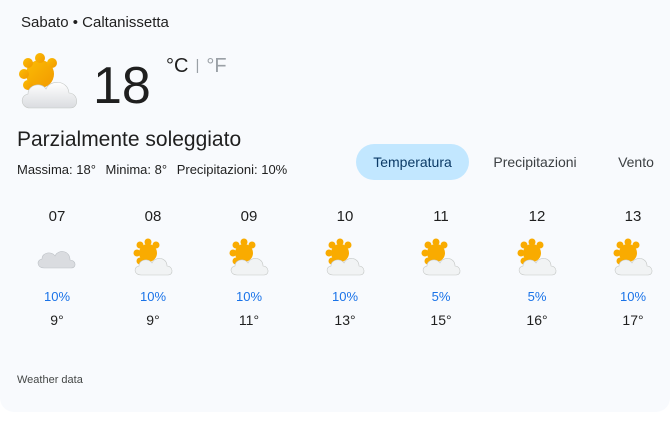 This screenshot has height=423, width=670. I want to click on hour-temp: 17°, so click(633, 320).